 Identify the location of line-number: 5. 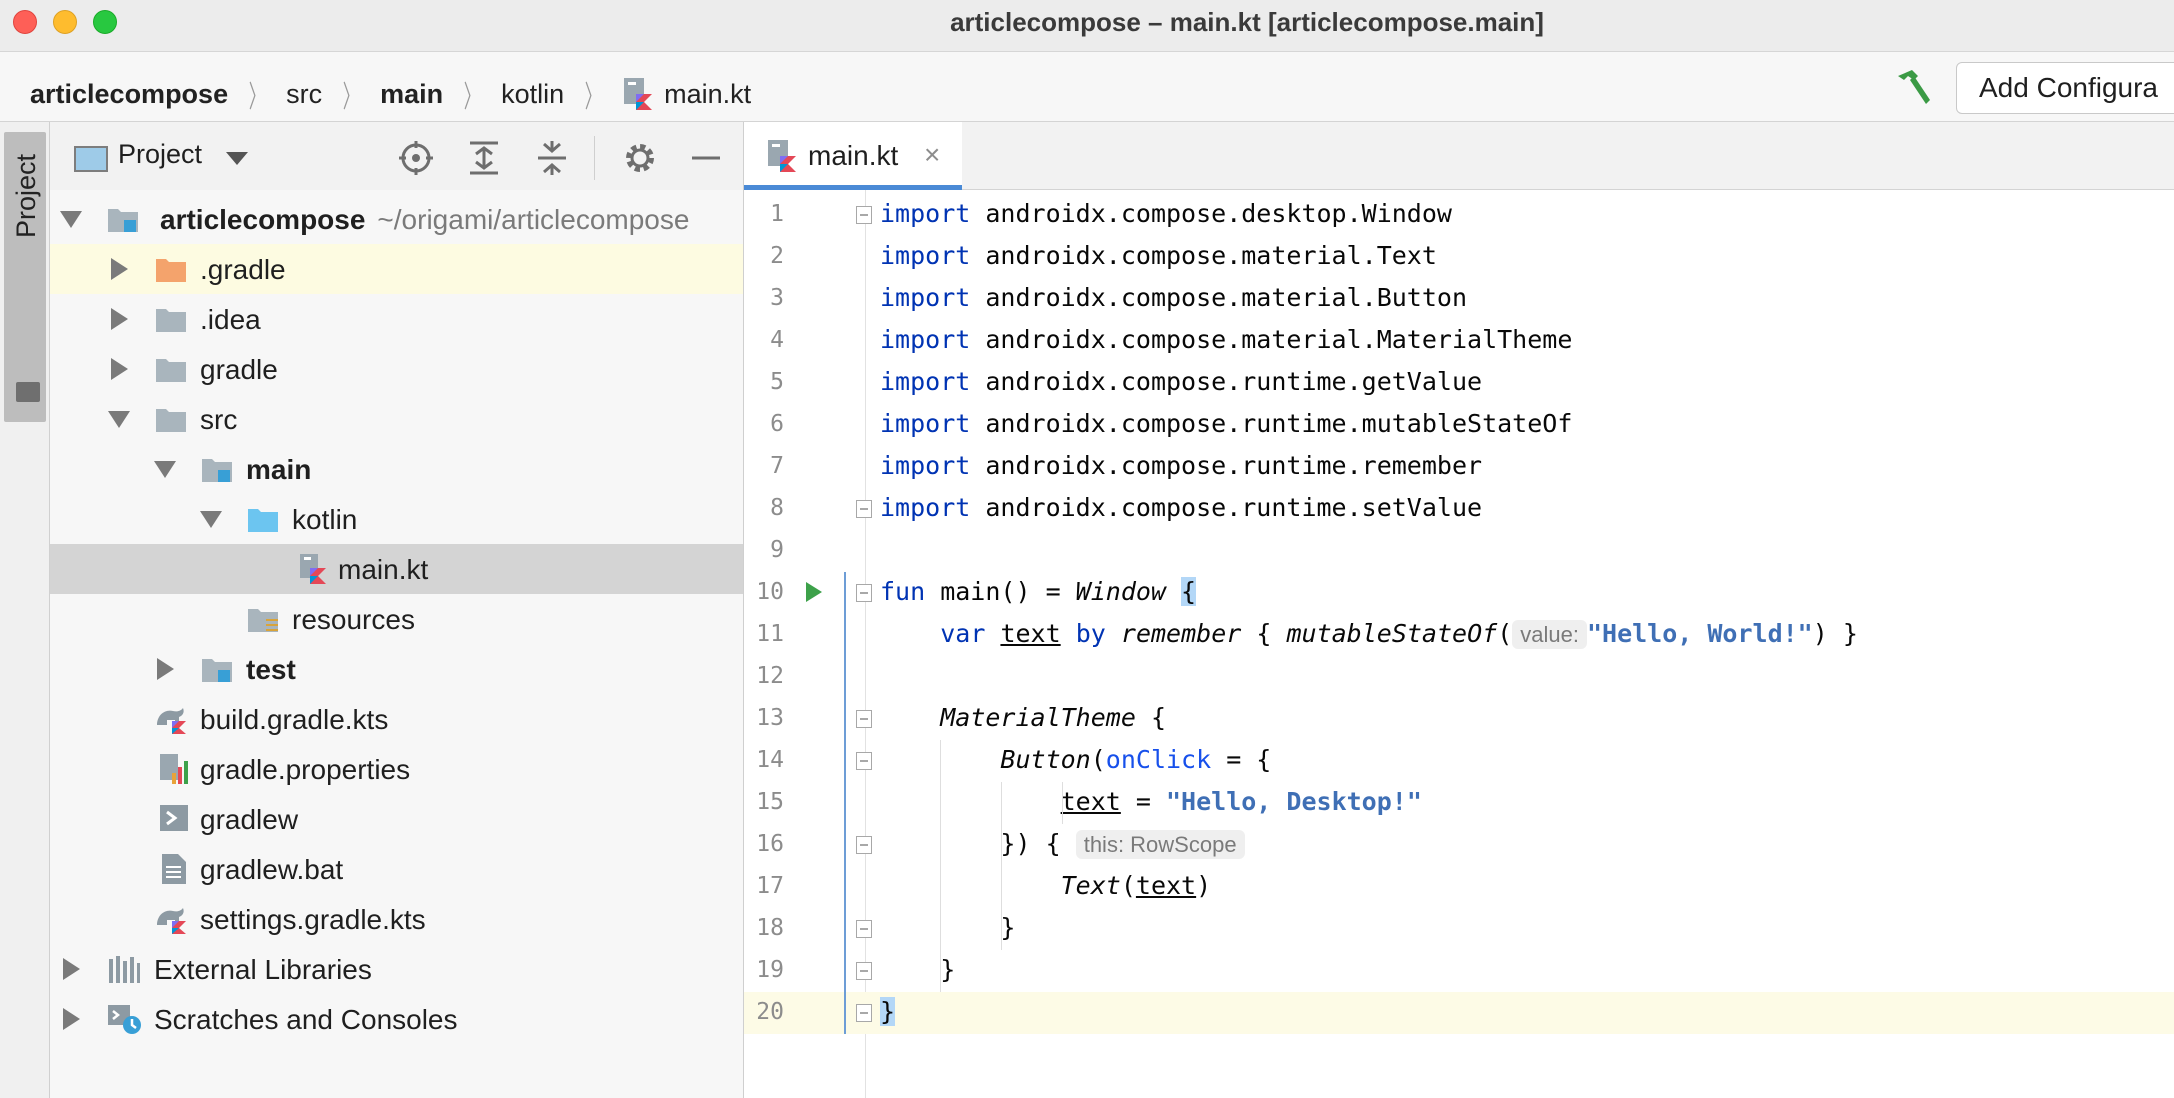
(777, 382).